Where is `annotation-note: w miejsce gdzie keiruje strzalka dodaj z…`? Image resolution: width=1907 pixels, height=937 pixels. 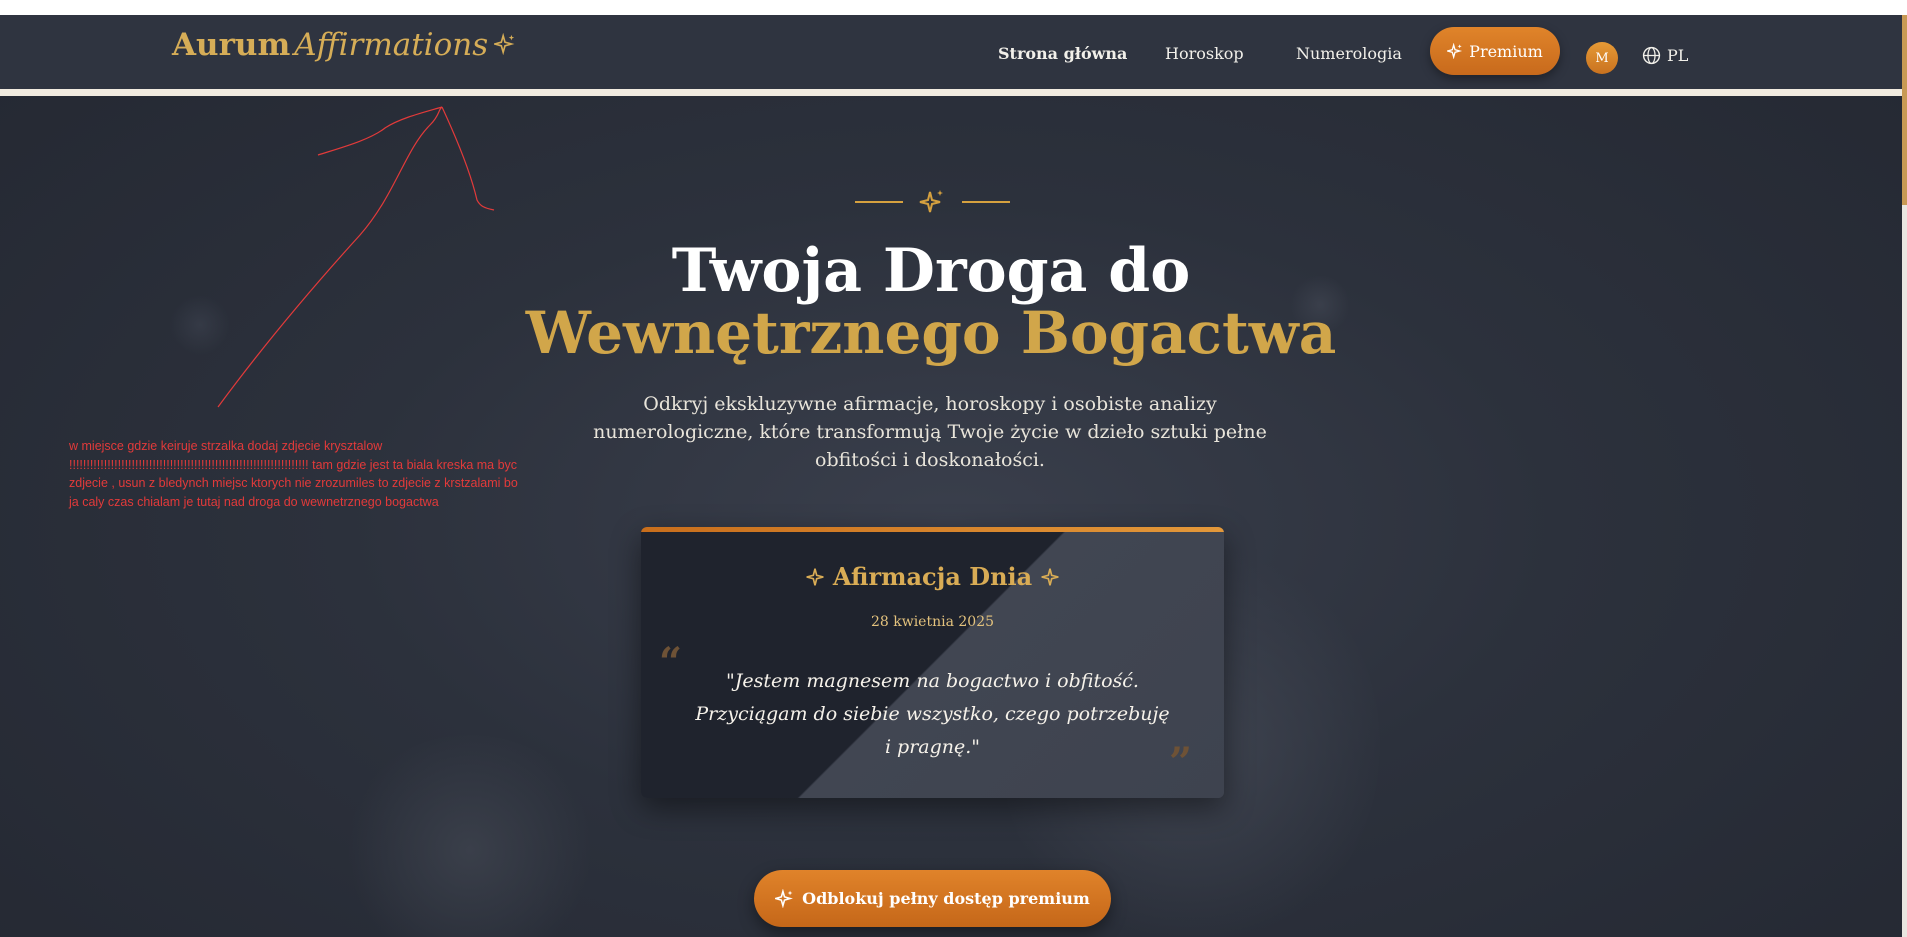 annotation-note: w miejsce gdzie keiruje strzalka dodaj z… is located at coordinates (293, 474).